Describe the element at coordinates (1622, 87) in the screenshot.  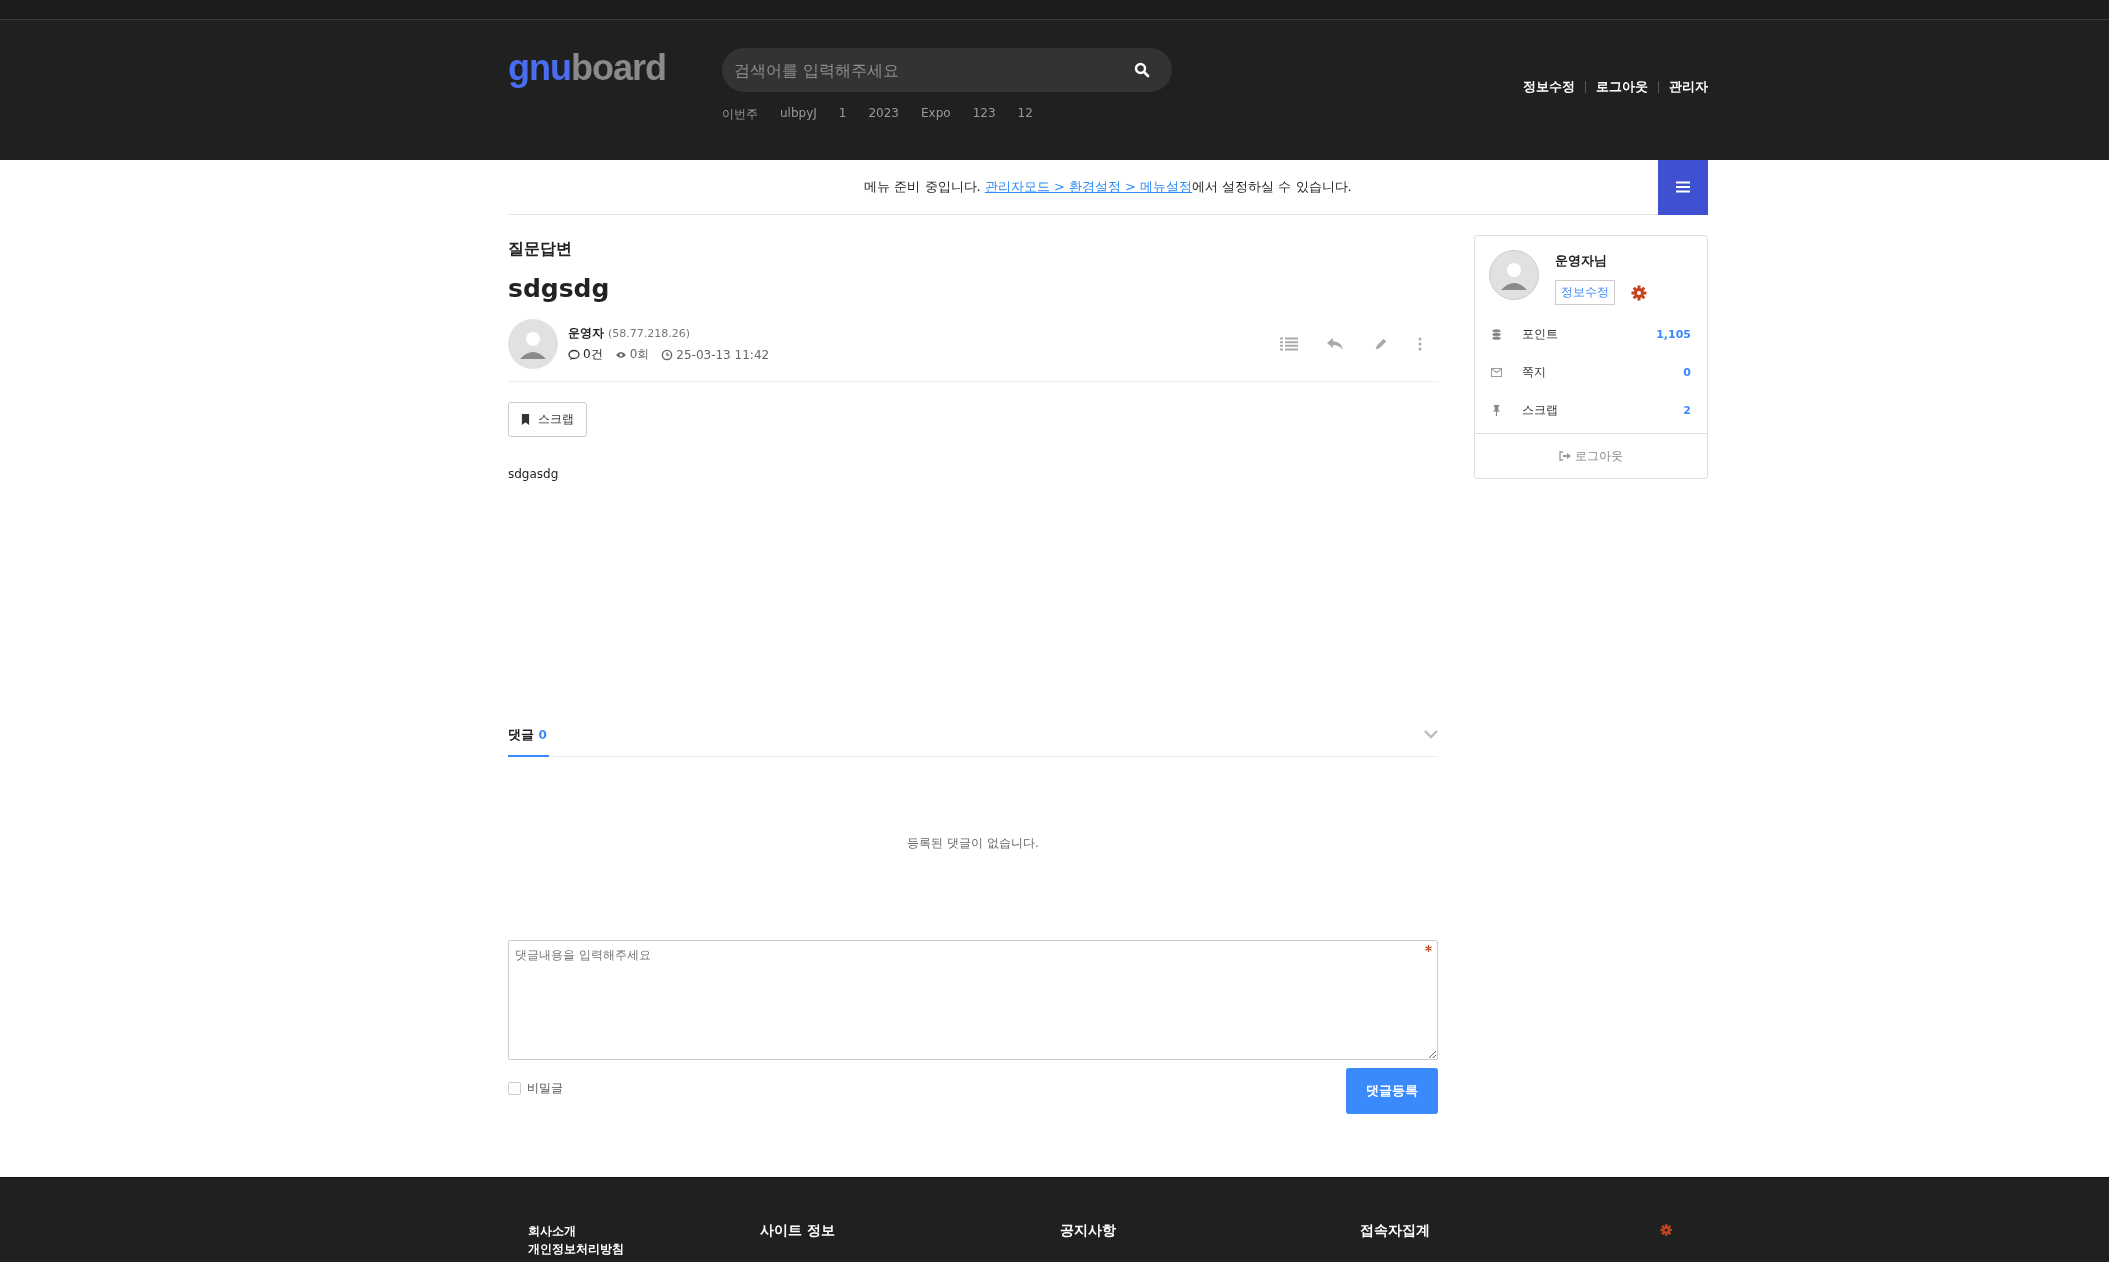
I see `header-link: 로그아웃` at that location.